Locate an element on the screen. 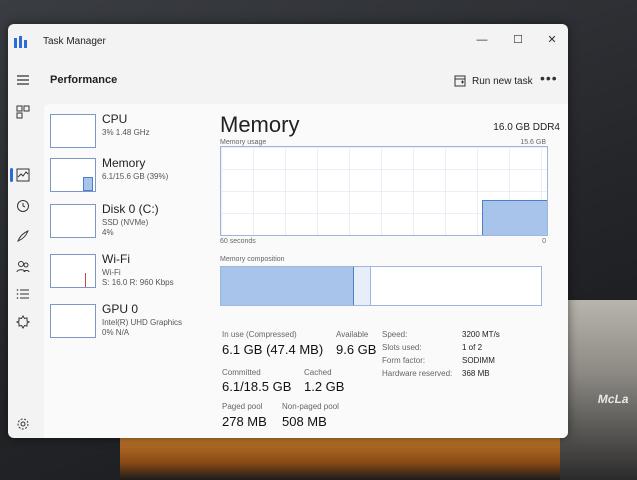 The image size is (637, 480). graph-time-label: 60 seconds is located at coordinates (238, 241).